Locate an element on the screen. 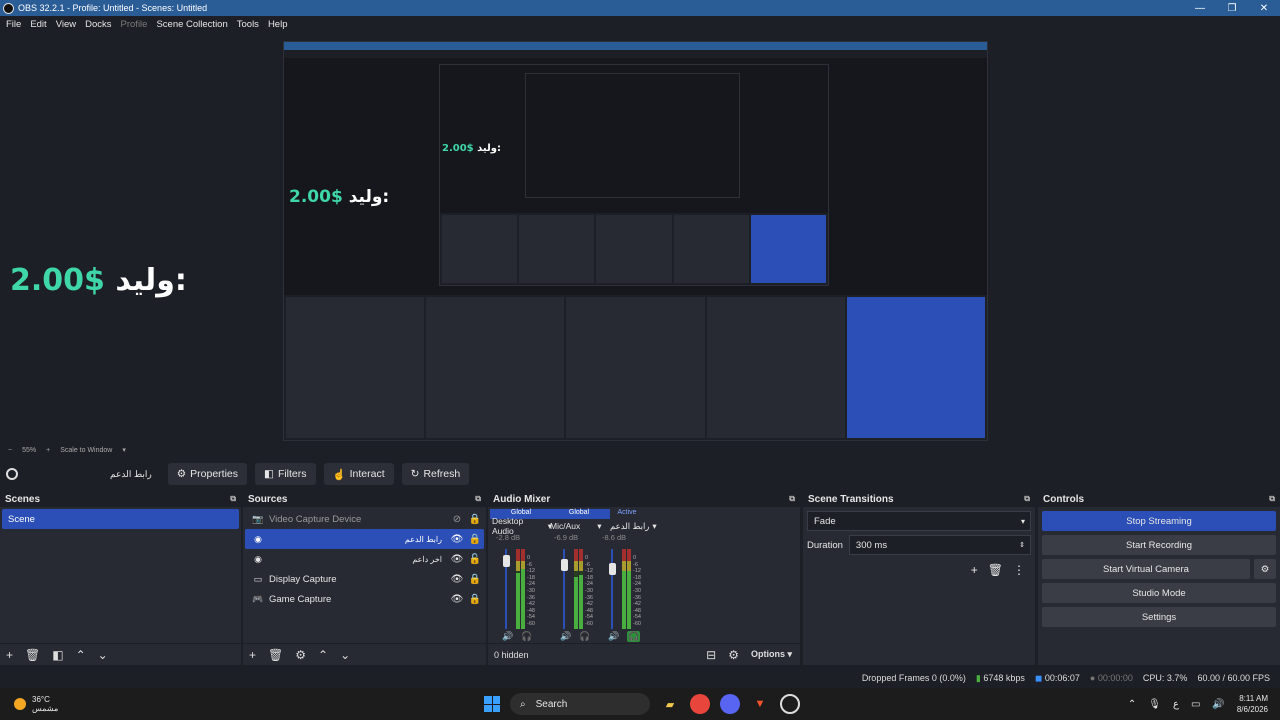  maximize-button: ❐ is located at coordinates (1232, 8).